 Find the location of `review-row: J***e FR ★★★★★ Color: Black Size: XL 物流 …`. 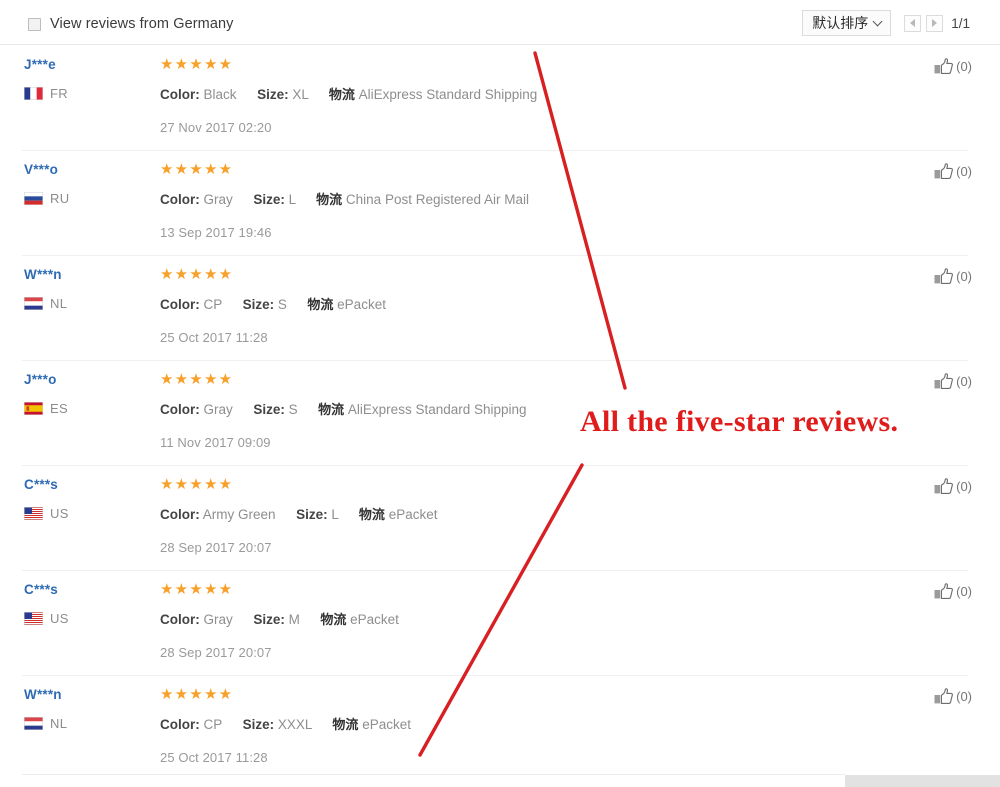

review-row: J***e FR ★★★★★ Color: Black Size: XL 物流 … is located at coordinates (500, 97).